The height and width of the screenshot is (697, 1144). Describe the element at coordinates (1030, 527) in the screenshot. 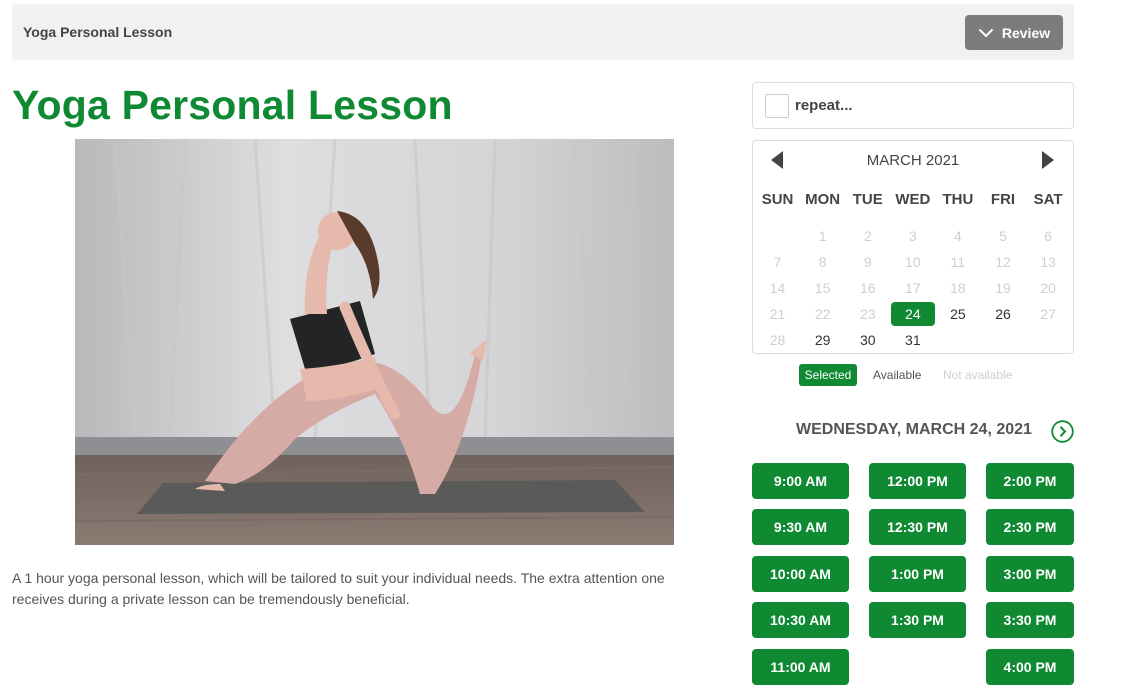

I see `time-slot-button: 2:30 PM` at that location.